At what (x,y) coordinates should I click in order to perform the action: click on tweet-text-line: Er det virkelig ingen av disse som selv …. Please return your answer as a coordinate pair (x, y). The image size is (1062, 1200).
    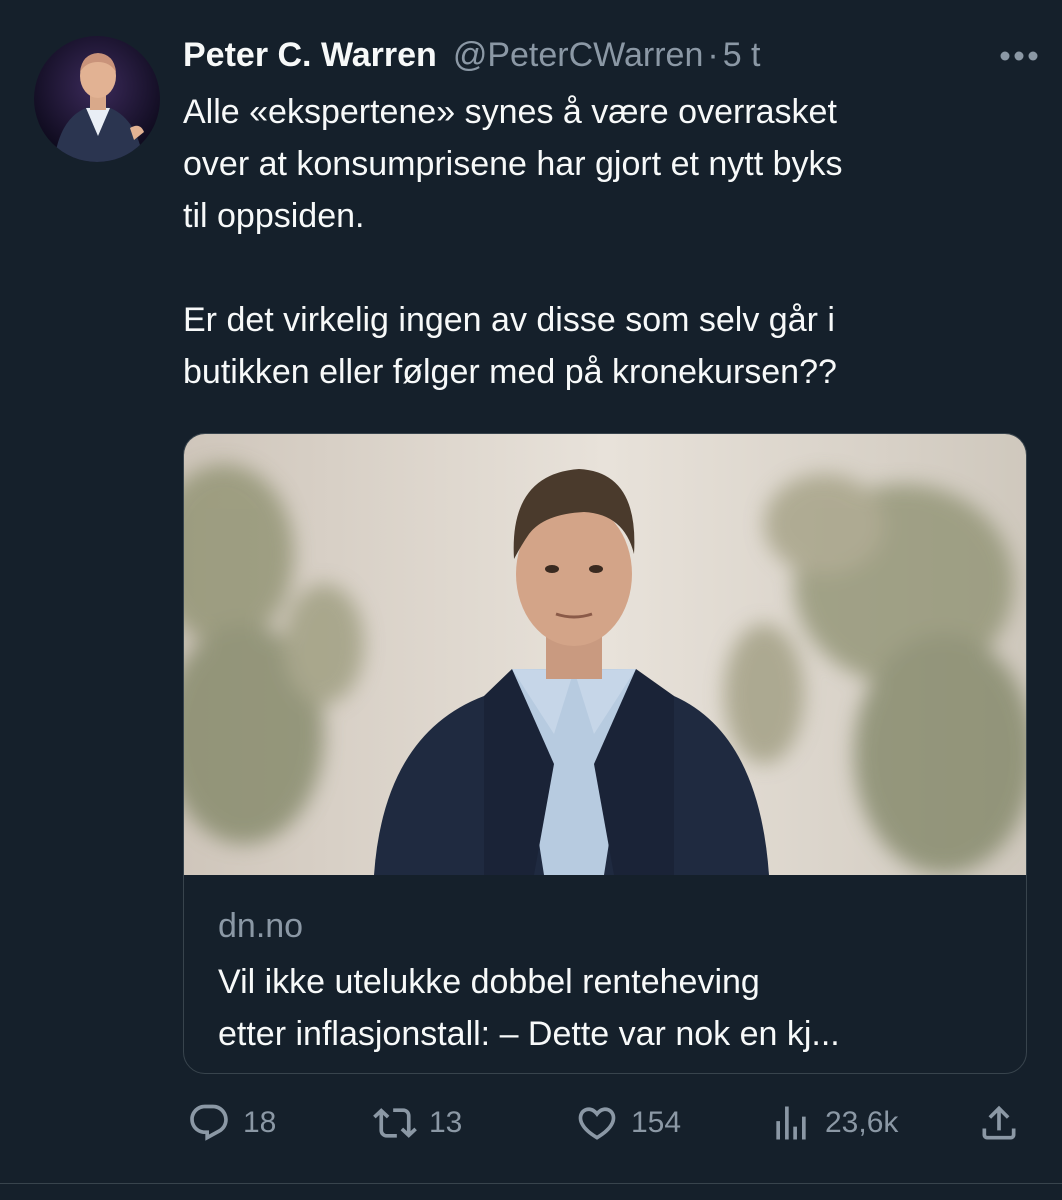
    Looking at the image, I should click on (509, 320).